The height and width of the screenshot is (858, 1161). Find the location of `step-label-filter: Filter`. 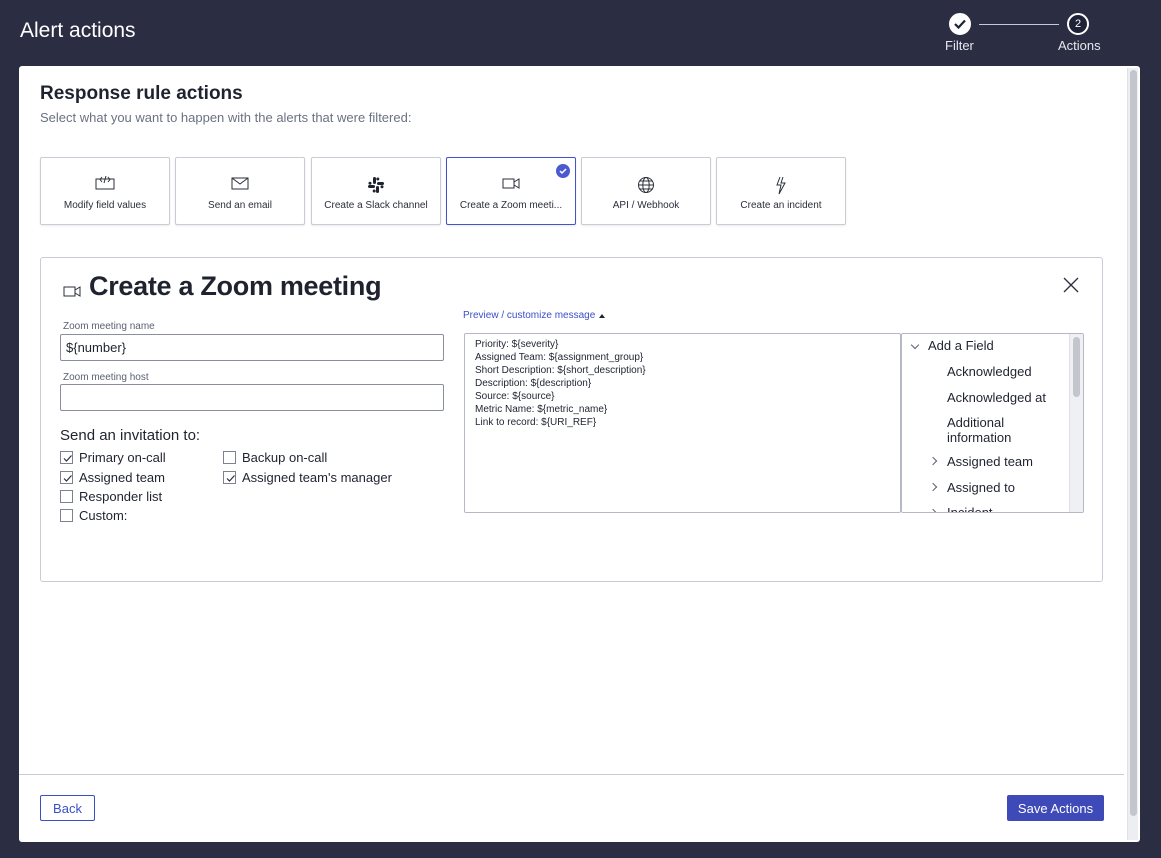

step-label-filter: Filter is located at coordinates (959, 45).